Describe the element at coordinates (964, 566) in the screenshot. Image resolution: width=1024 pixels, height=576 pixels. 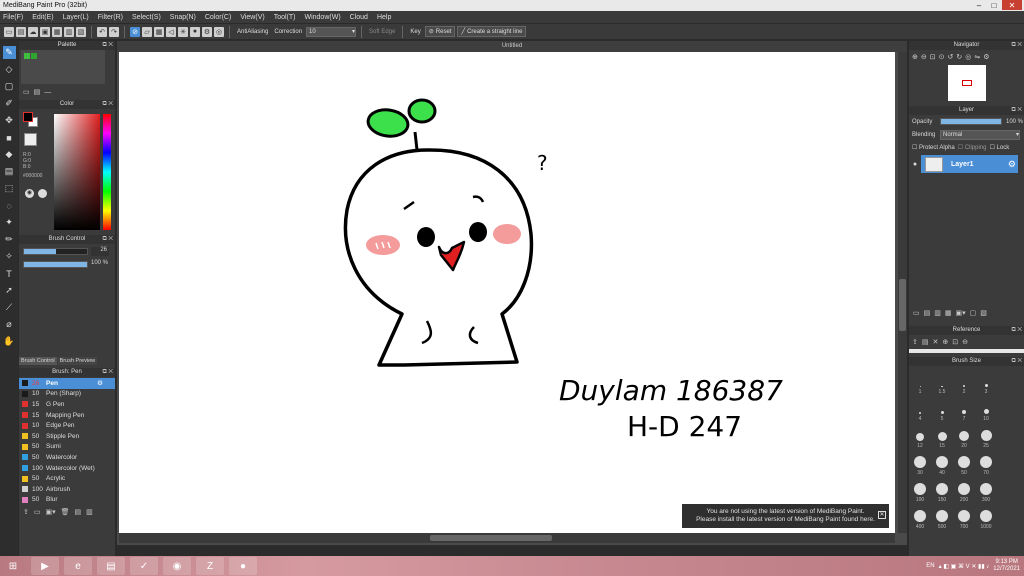
I see `tray-icons: ▴ ◧ ▣ ⌘ V ✕ ▮▮ ♪` at that location.